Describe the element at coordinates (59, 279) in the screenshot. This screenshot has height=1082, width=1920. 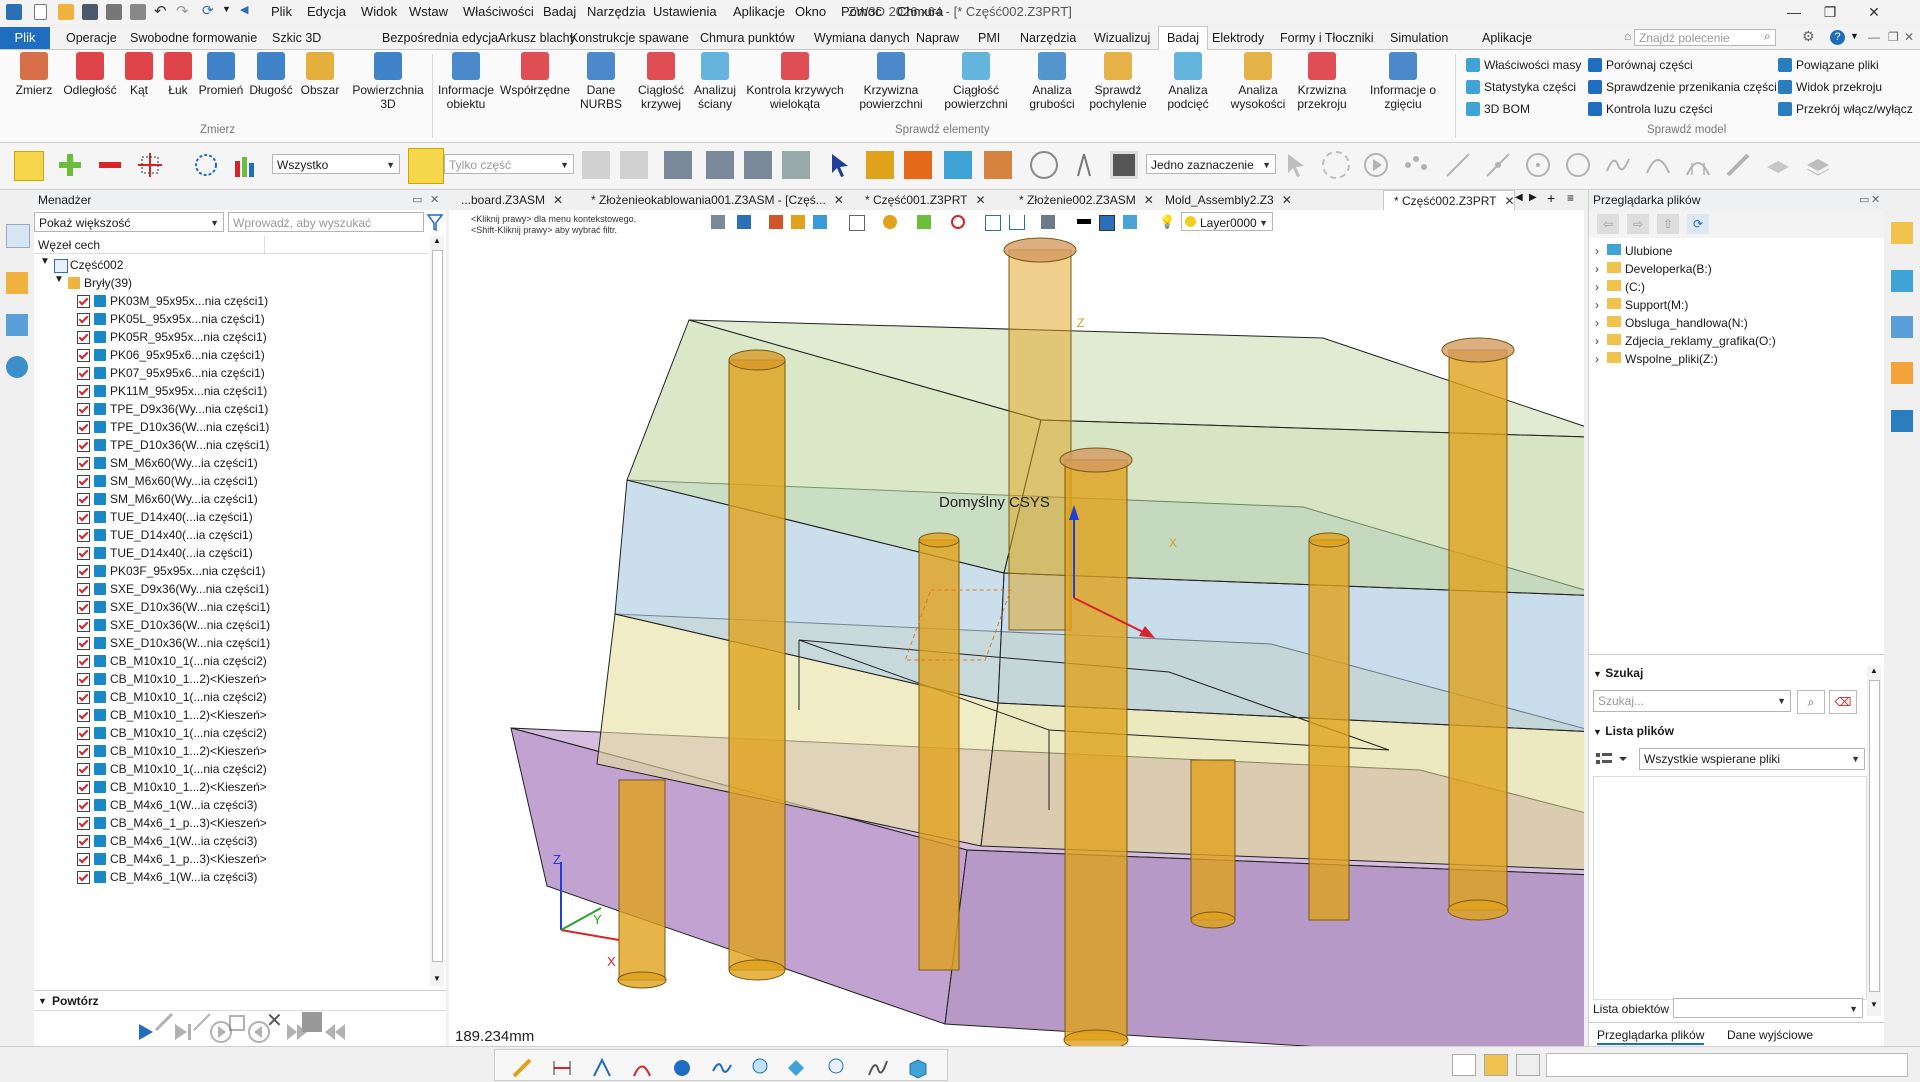
I see `bodies-expand-icon: ▼` at that location.